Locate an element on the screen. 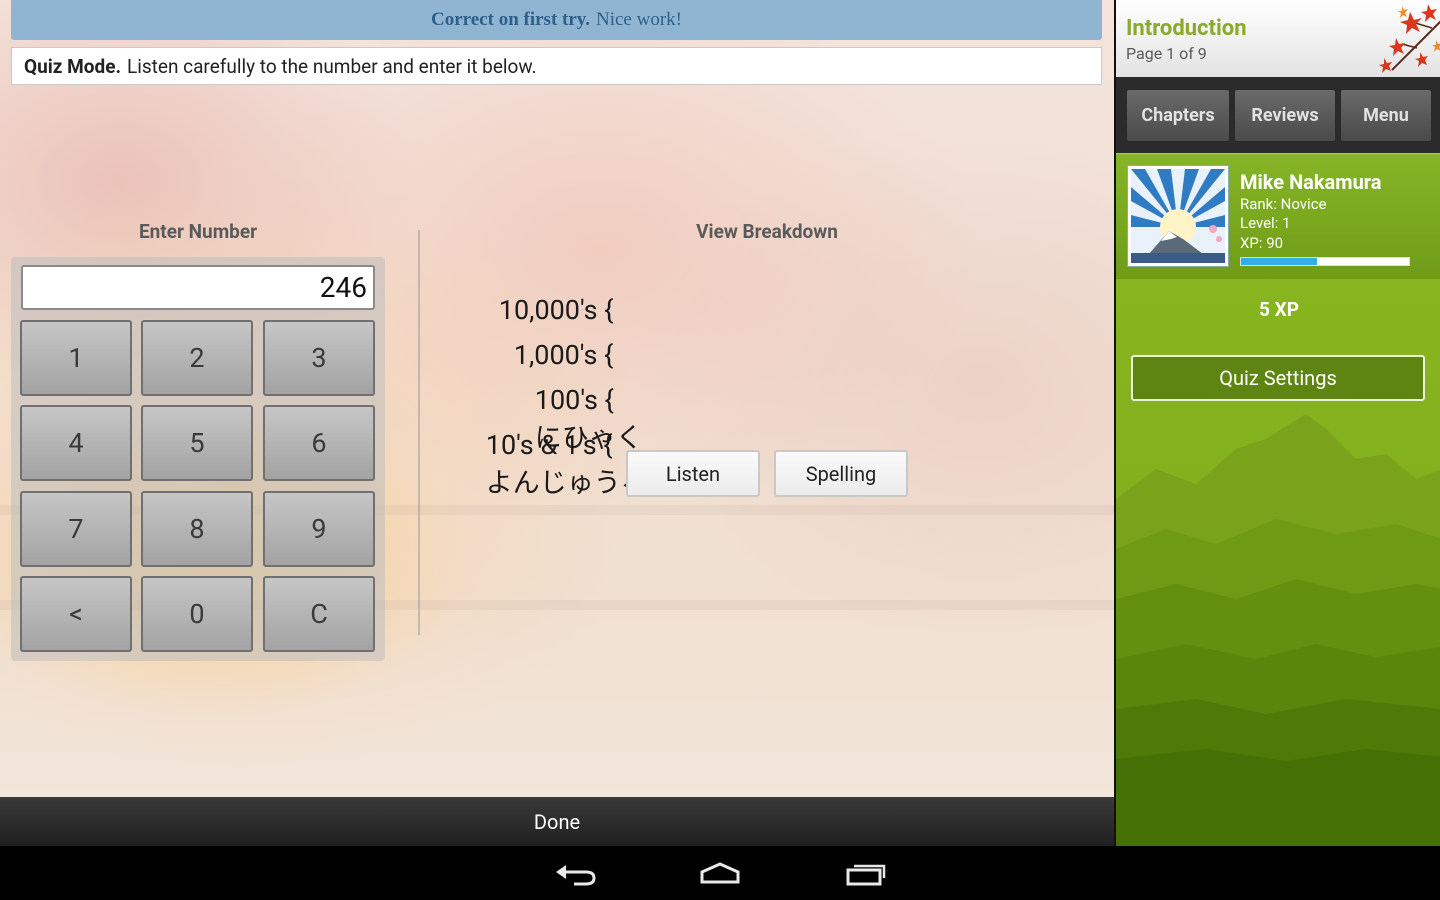  done-button: Done is located at coordinates (557, 821).